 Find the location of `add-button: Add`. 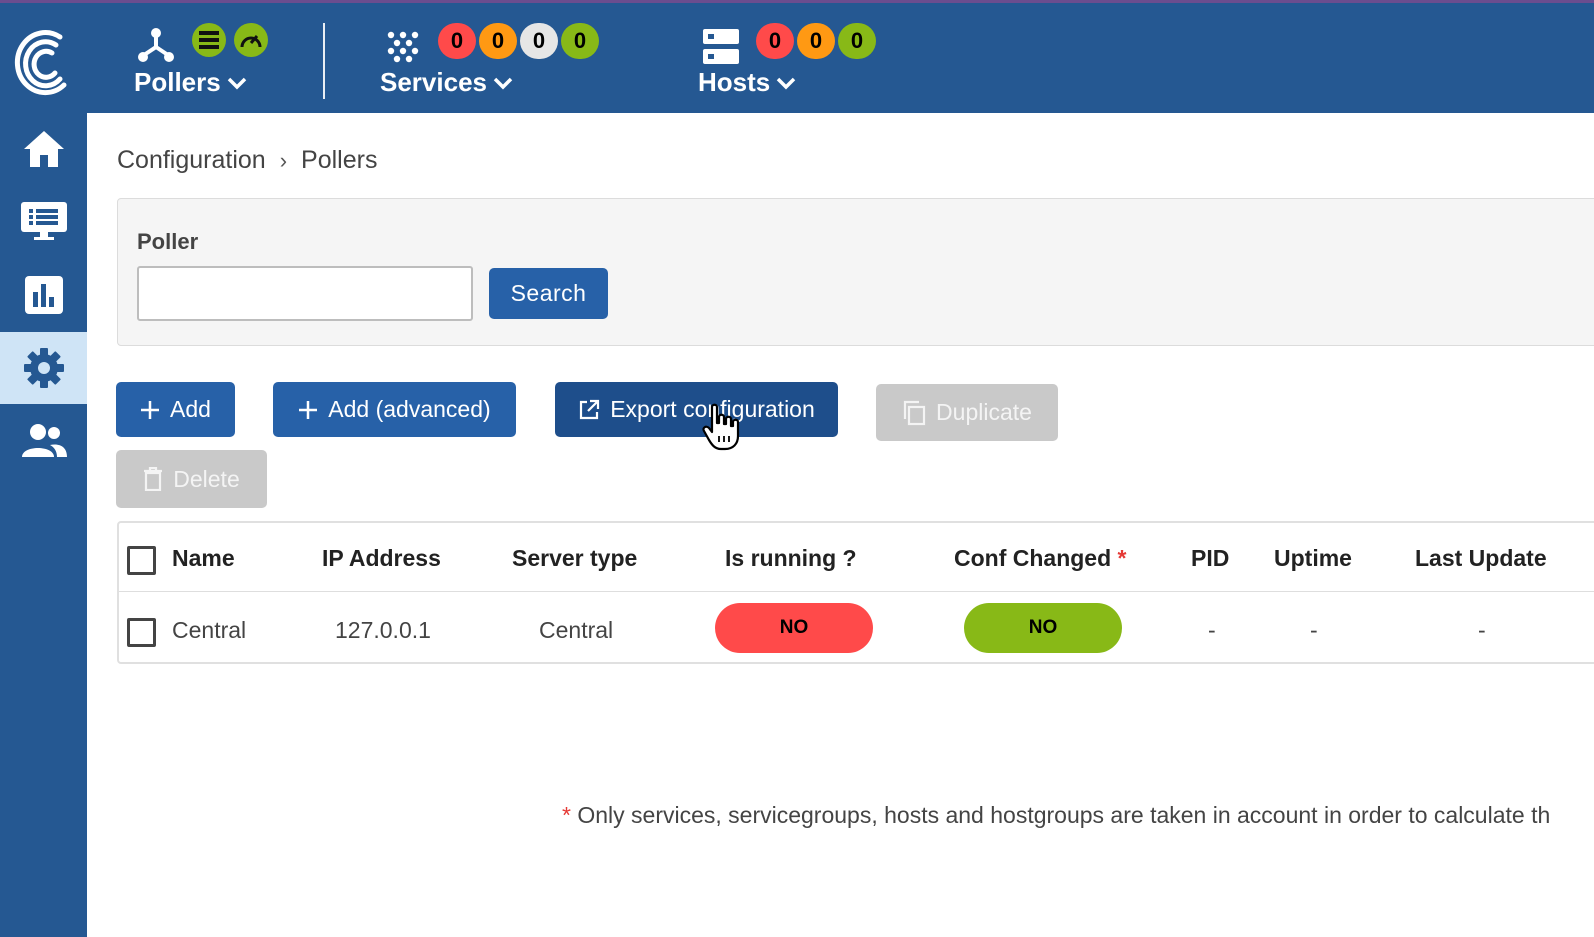

add-button: Add is located at coordinates (175, 409).